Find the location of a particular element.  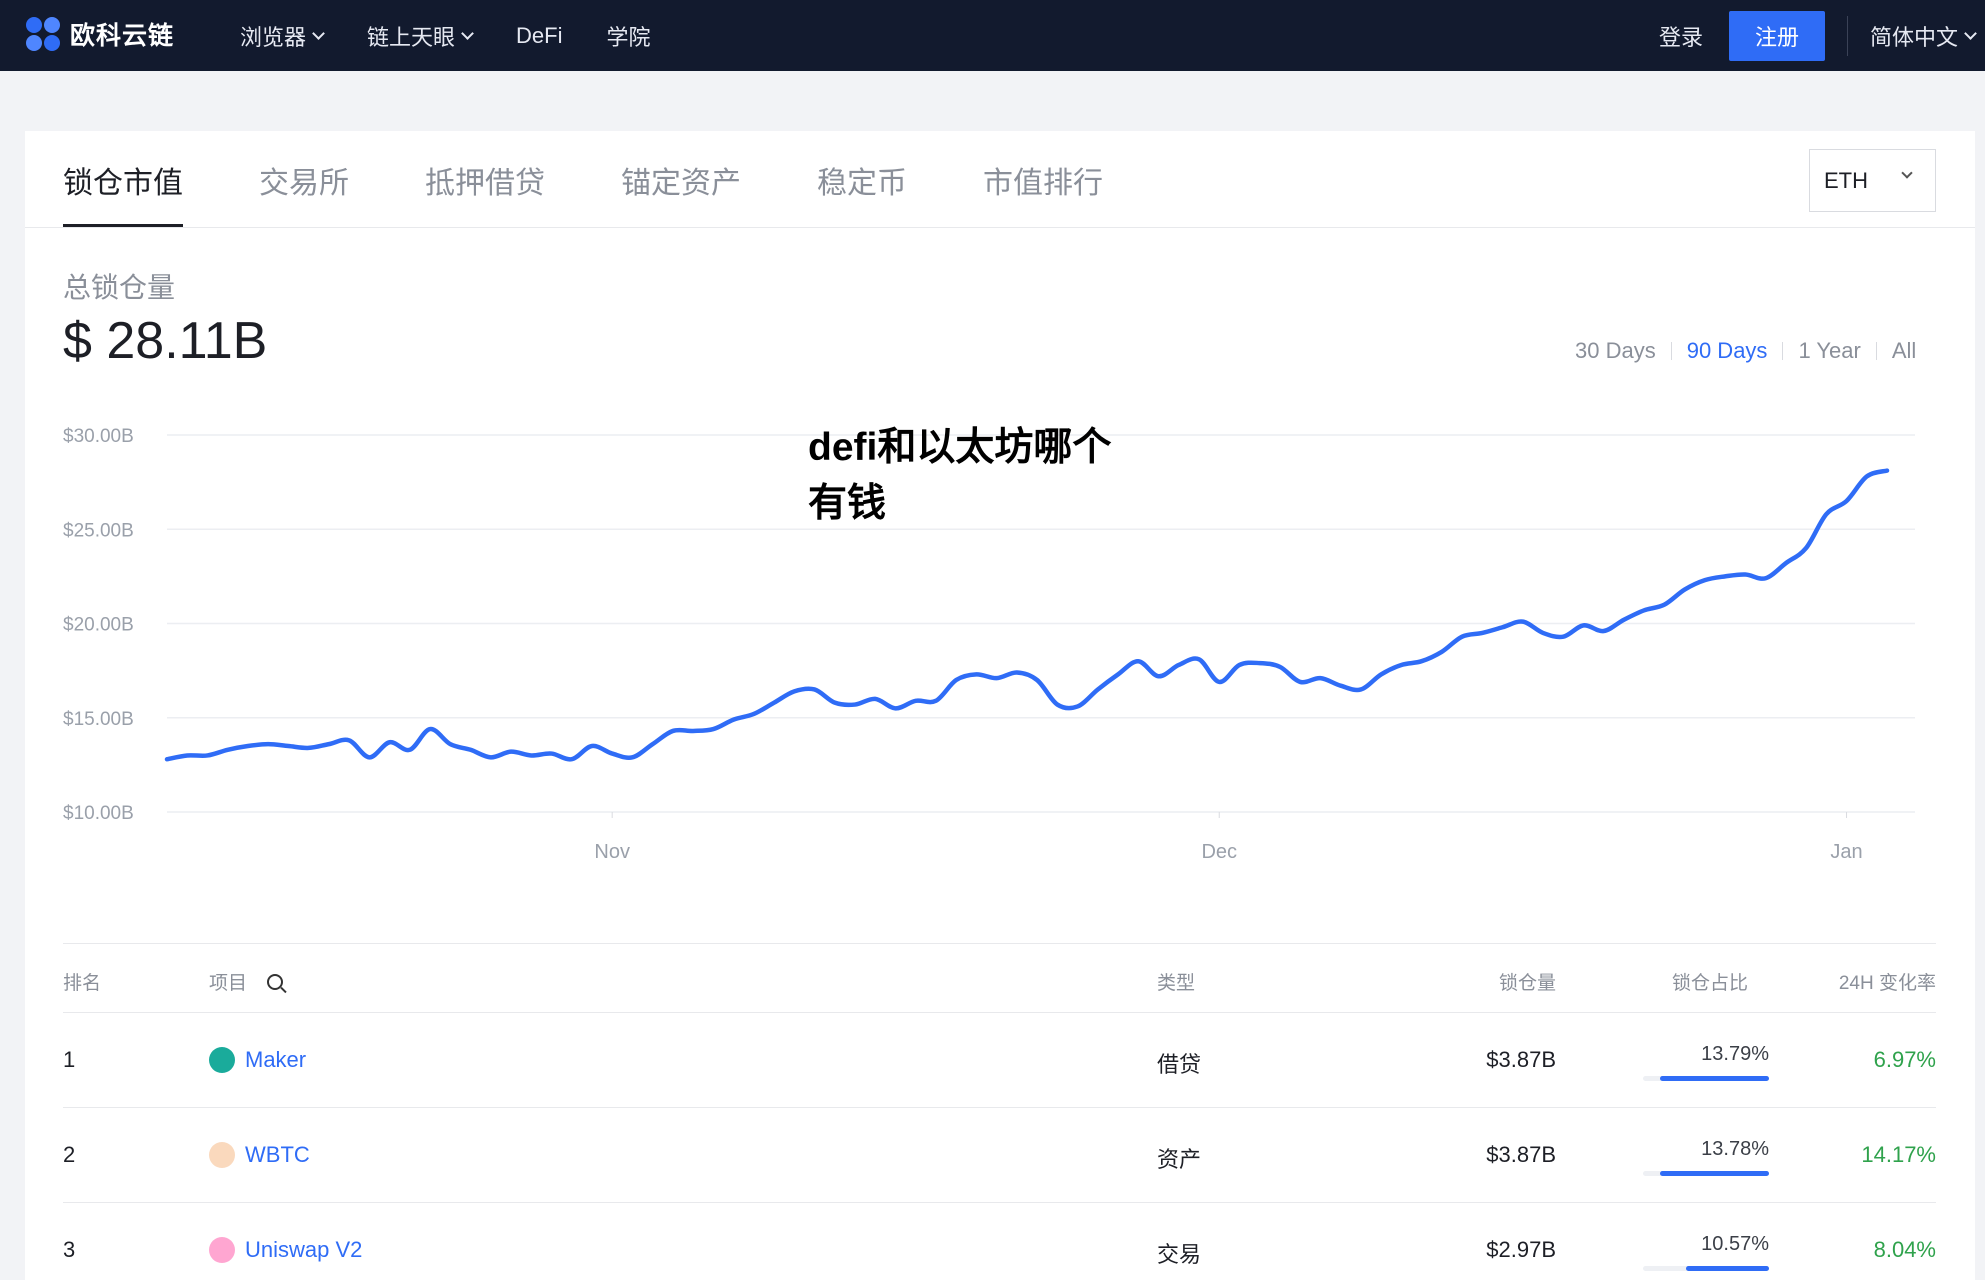

header-type: 类型 is located at coordinates (1176, 983).